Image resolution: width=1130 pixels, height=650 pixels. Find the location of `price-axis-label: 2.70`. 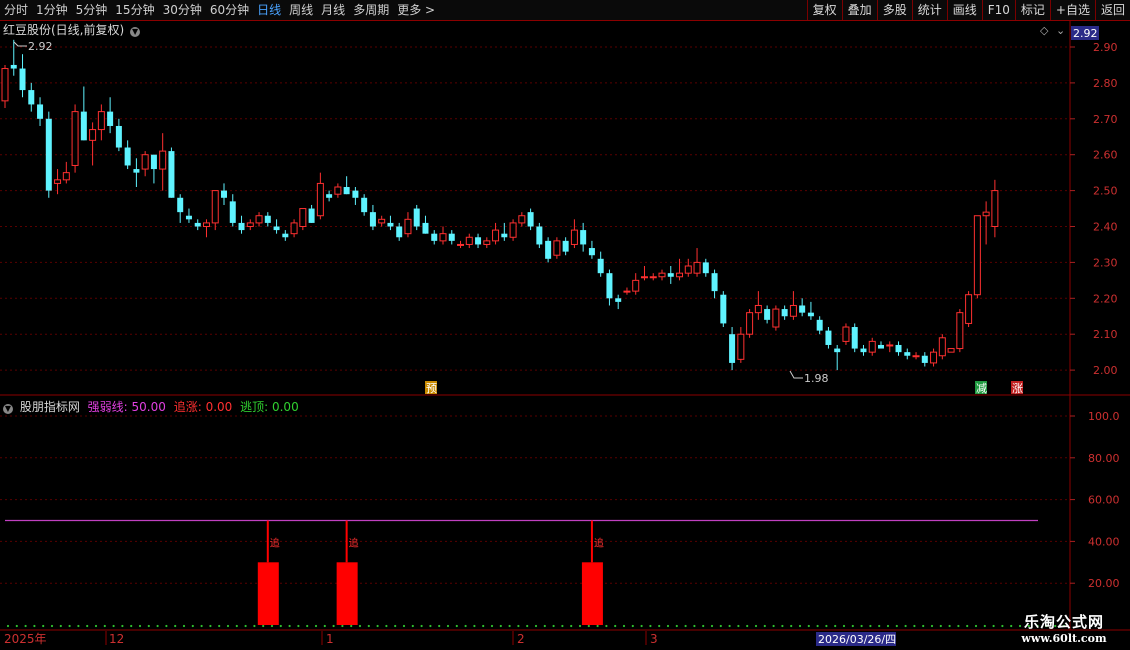

price-axis-label: 2.70 is located at coordinates (1105, 119).